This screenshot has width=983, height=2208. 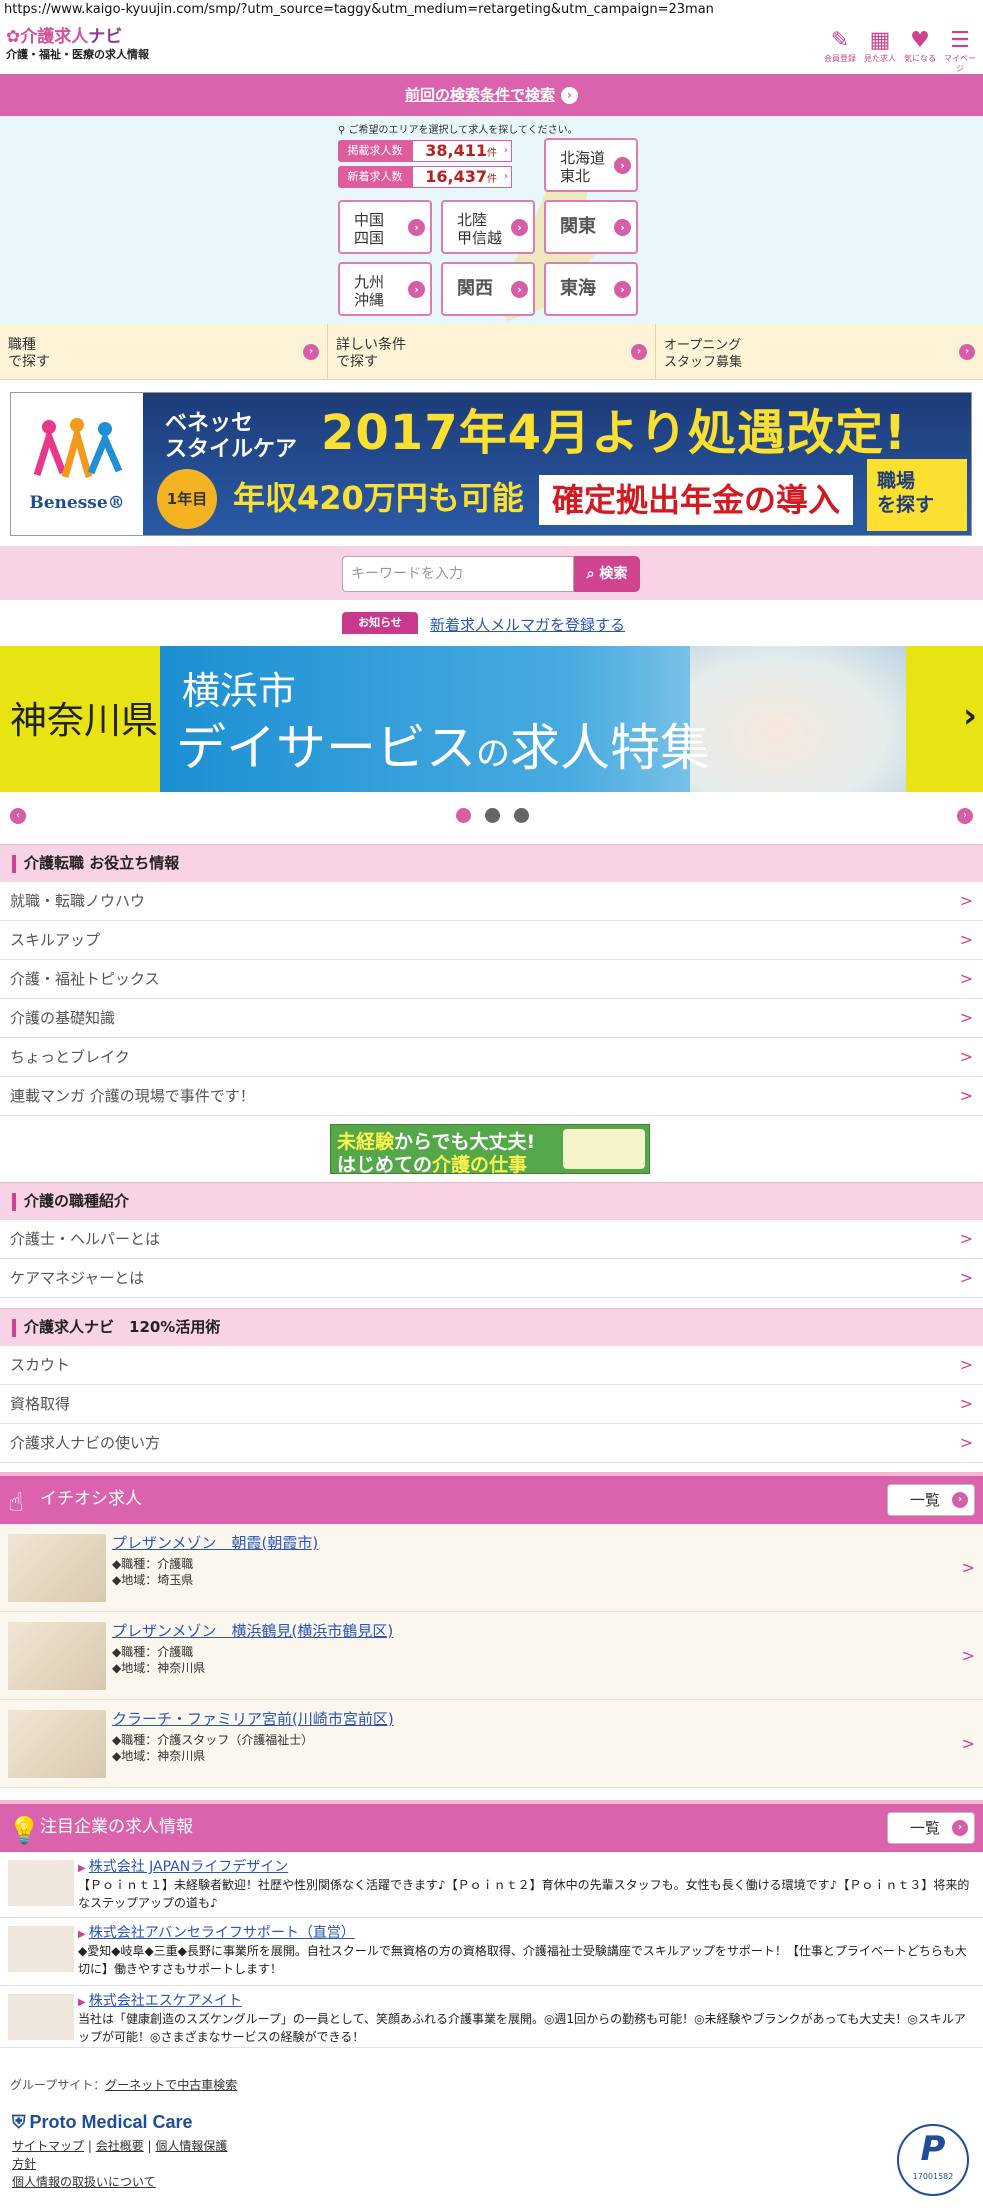 What do you see at coordinates (703, 345) in the screenshot?
I see `tab-label: オープニング` at bounding box center [703, 345].